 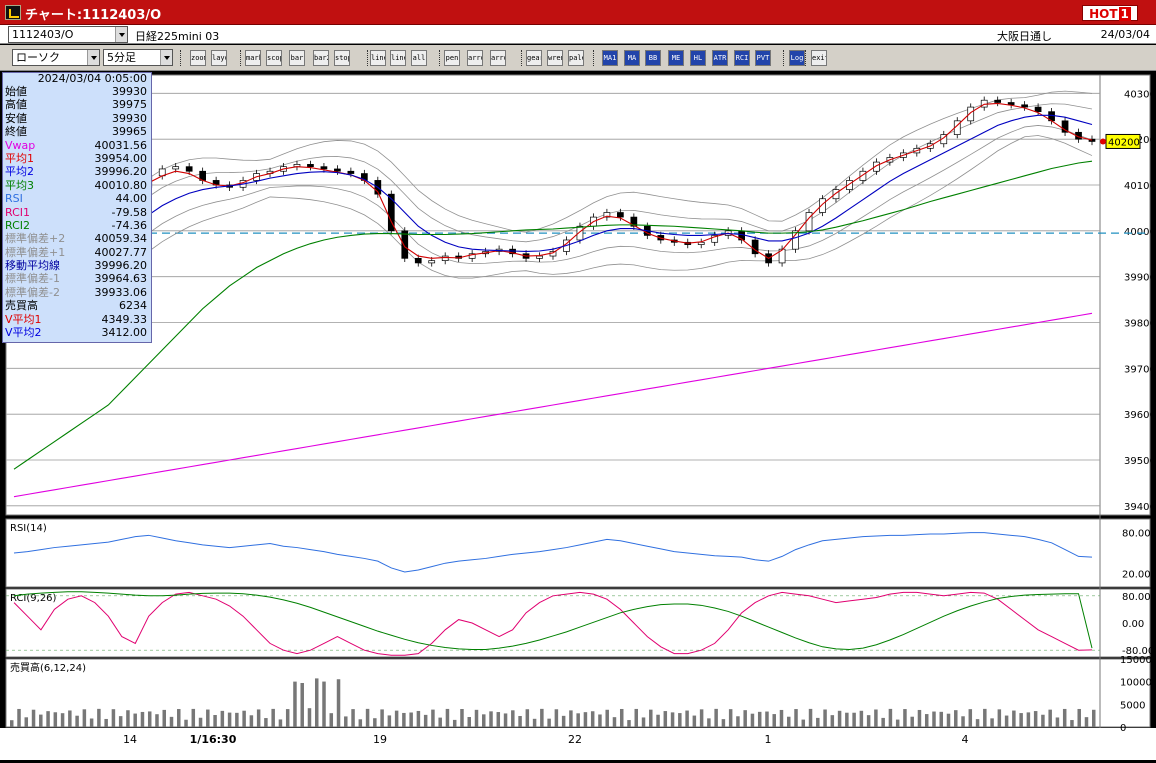 I want to click on pvt-icon: PVT, so click(x=763, y=58).